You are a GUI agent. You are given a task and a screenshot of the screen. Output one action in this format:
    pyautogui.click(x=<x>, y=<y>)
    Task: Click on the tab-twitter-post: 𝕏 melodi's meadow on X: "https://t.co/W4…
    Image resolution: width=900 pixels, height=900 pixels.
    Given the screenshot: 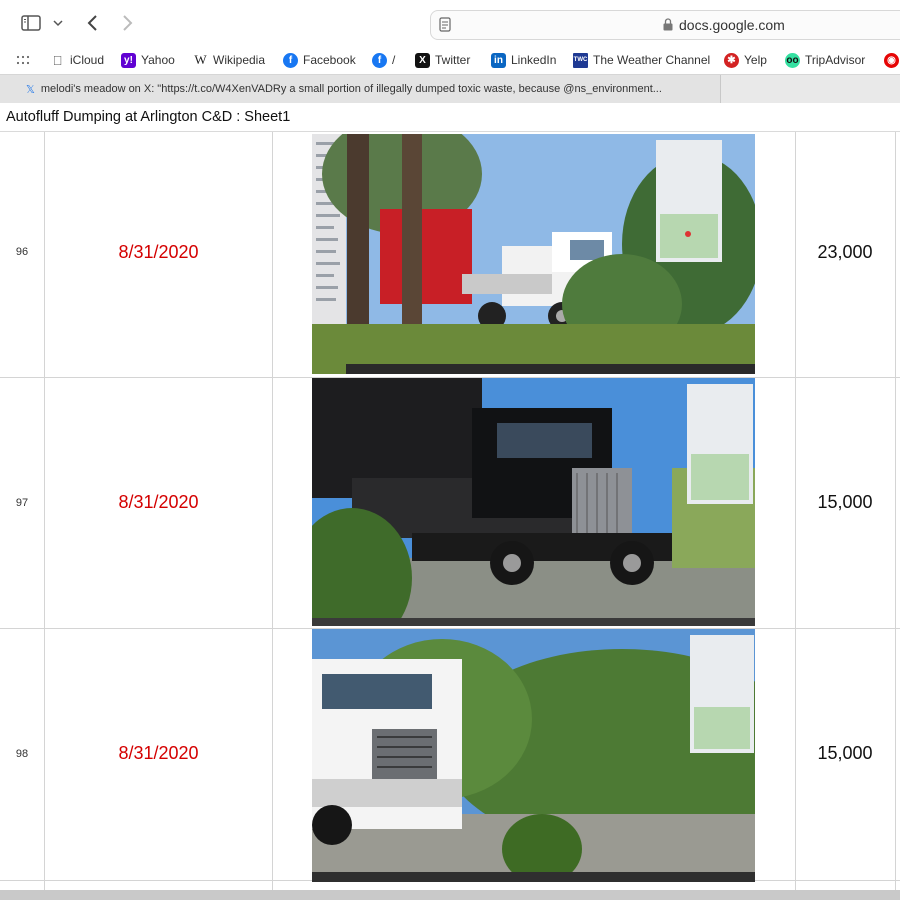 What is the action you would take?
    pyautogui.click(x=360, y=89)
    